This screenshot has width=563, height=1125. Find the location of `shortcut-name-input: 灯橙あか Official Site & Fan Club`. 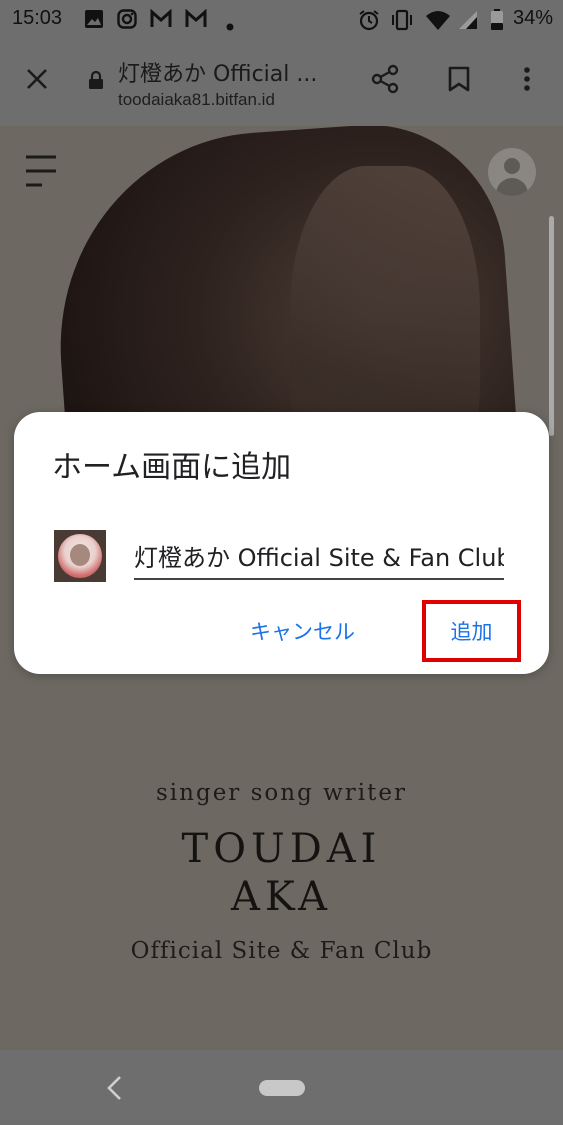

shortcut-name-input: 灯橙あか Official Site & Fan Club is located at coordinates (319, 556).